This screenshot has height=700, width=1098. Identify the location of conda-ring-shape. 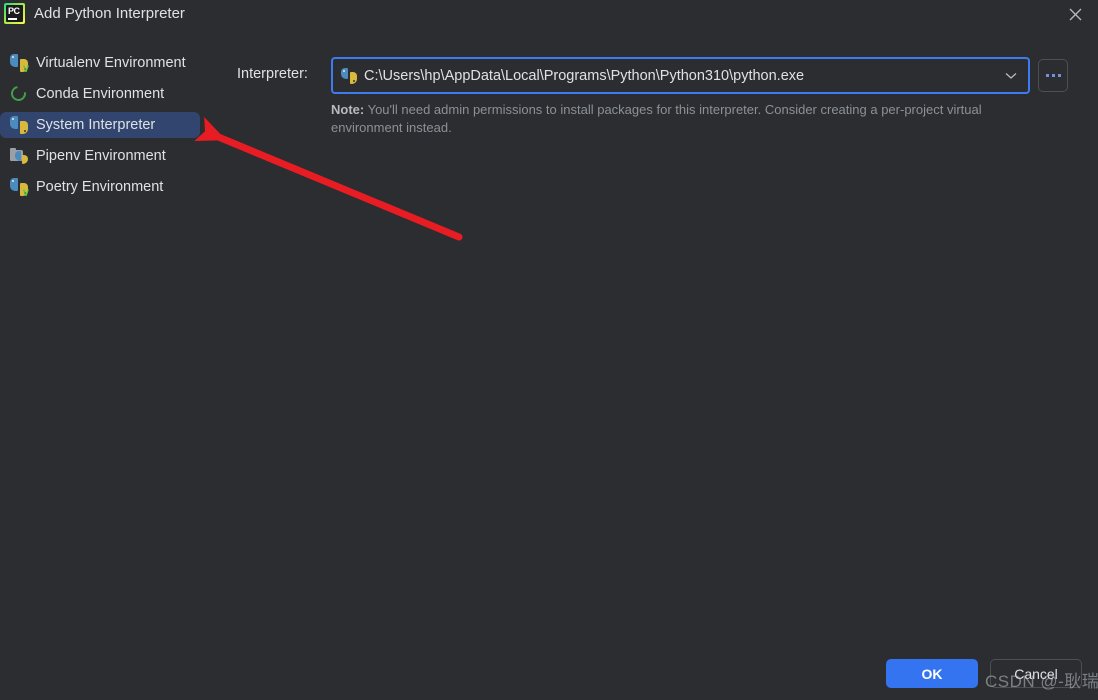
(18, 93).